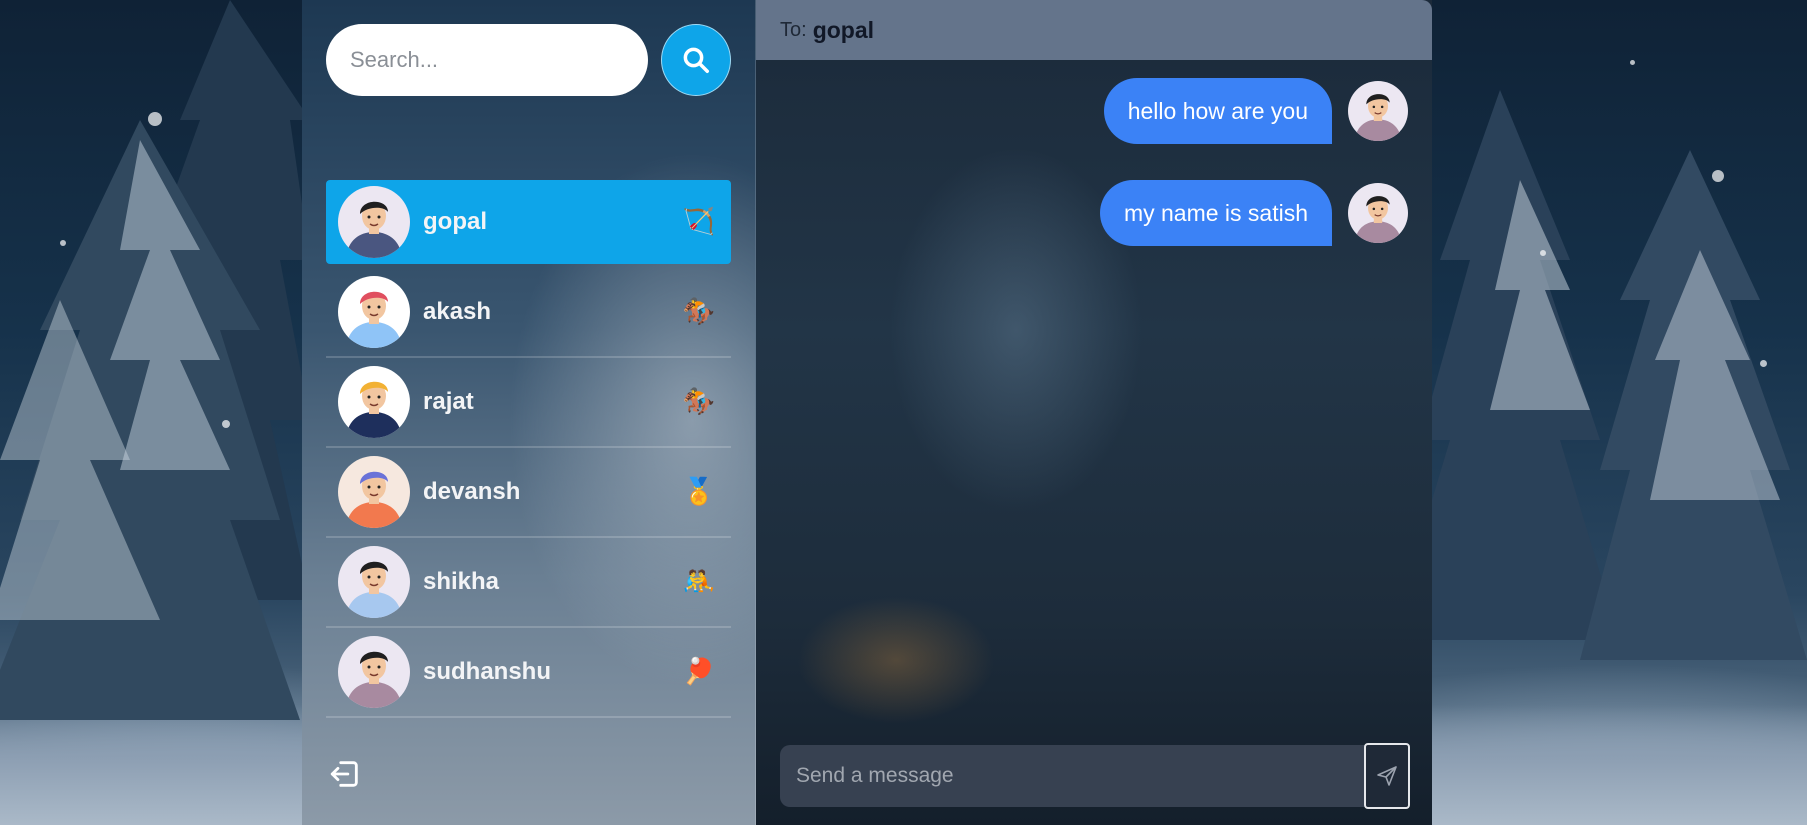 Image resolution: width=1807 pixels, height=825 pixels. What do you see at coordinates (1618, 375) in the screenshot?
I see `pine-trees-right` at bounding box center [1618, 375].